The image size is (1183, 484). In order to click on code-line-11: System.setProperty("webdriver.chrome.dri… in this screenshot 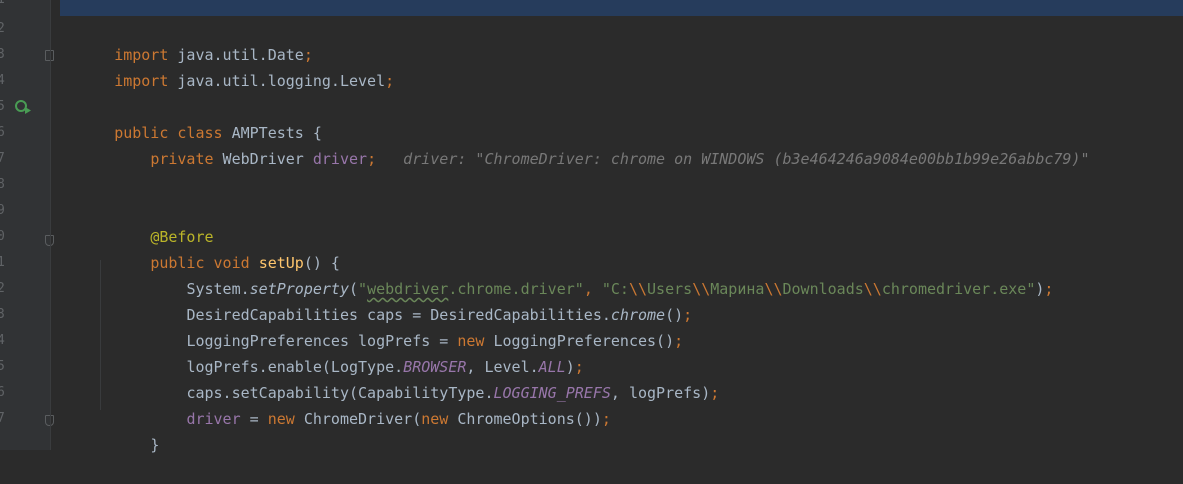, I will do `click(620, 289)`.